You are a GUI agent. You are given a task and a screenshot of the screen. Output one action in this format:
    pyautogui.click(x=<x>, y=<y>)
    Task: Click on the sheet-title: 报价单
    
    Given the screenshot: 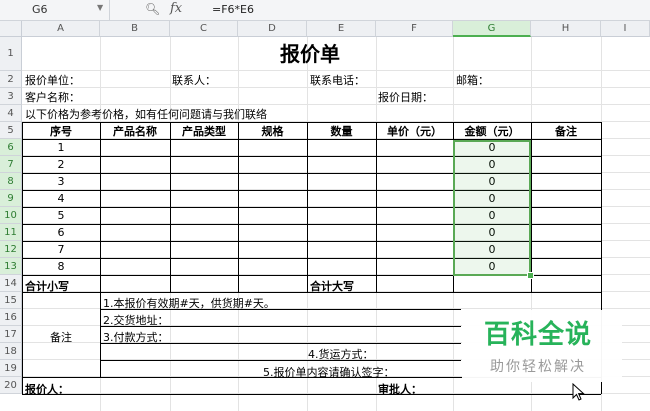 What is the action you would take?
    pyautogui.click(x=310, y=54)
    